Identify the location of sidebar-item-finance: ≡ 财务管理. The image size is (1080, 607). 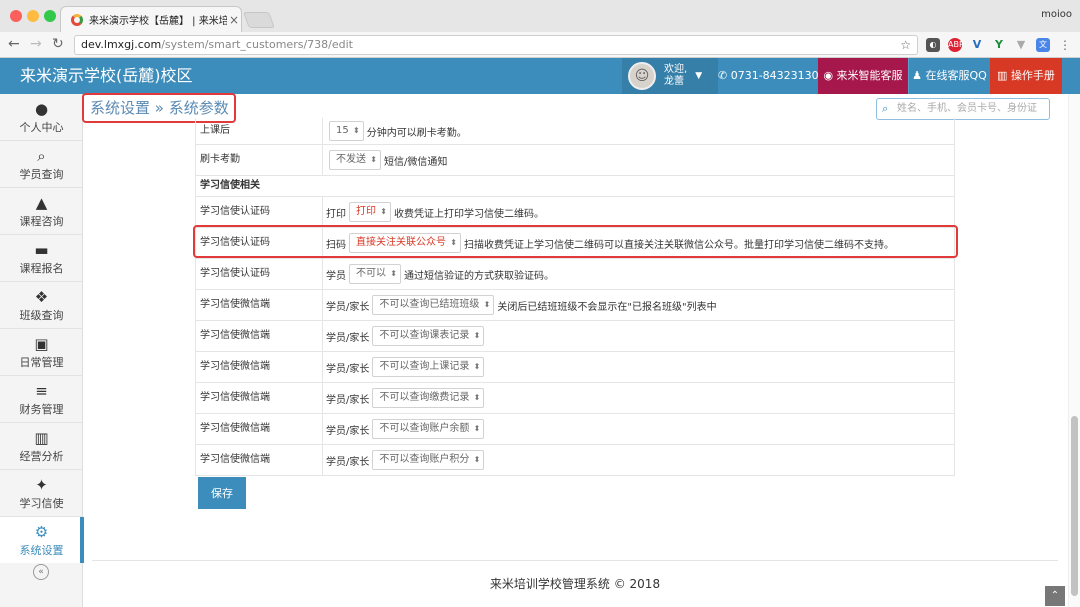
(41, 399).